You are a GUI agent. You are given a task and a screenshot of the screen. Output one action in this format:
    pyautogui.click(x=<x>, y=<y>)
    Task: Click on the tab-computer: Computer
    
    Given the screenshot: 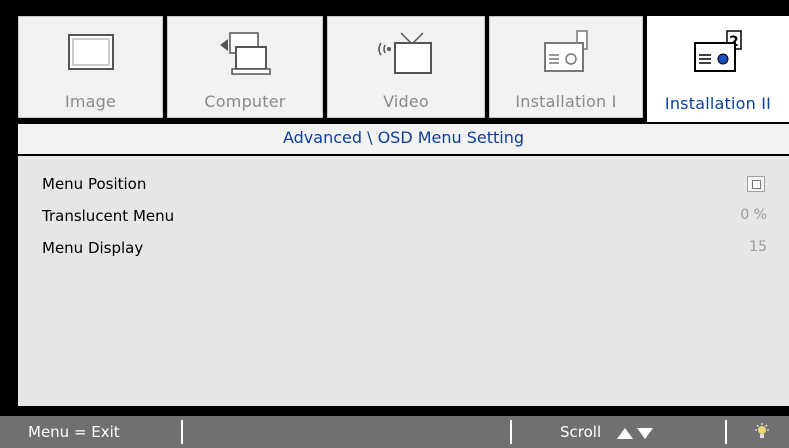 What is the action you would take?
    pyautogui.click(x=245, y=67)
    